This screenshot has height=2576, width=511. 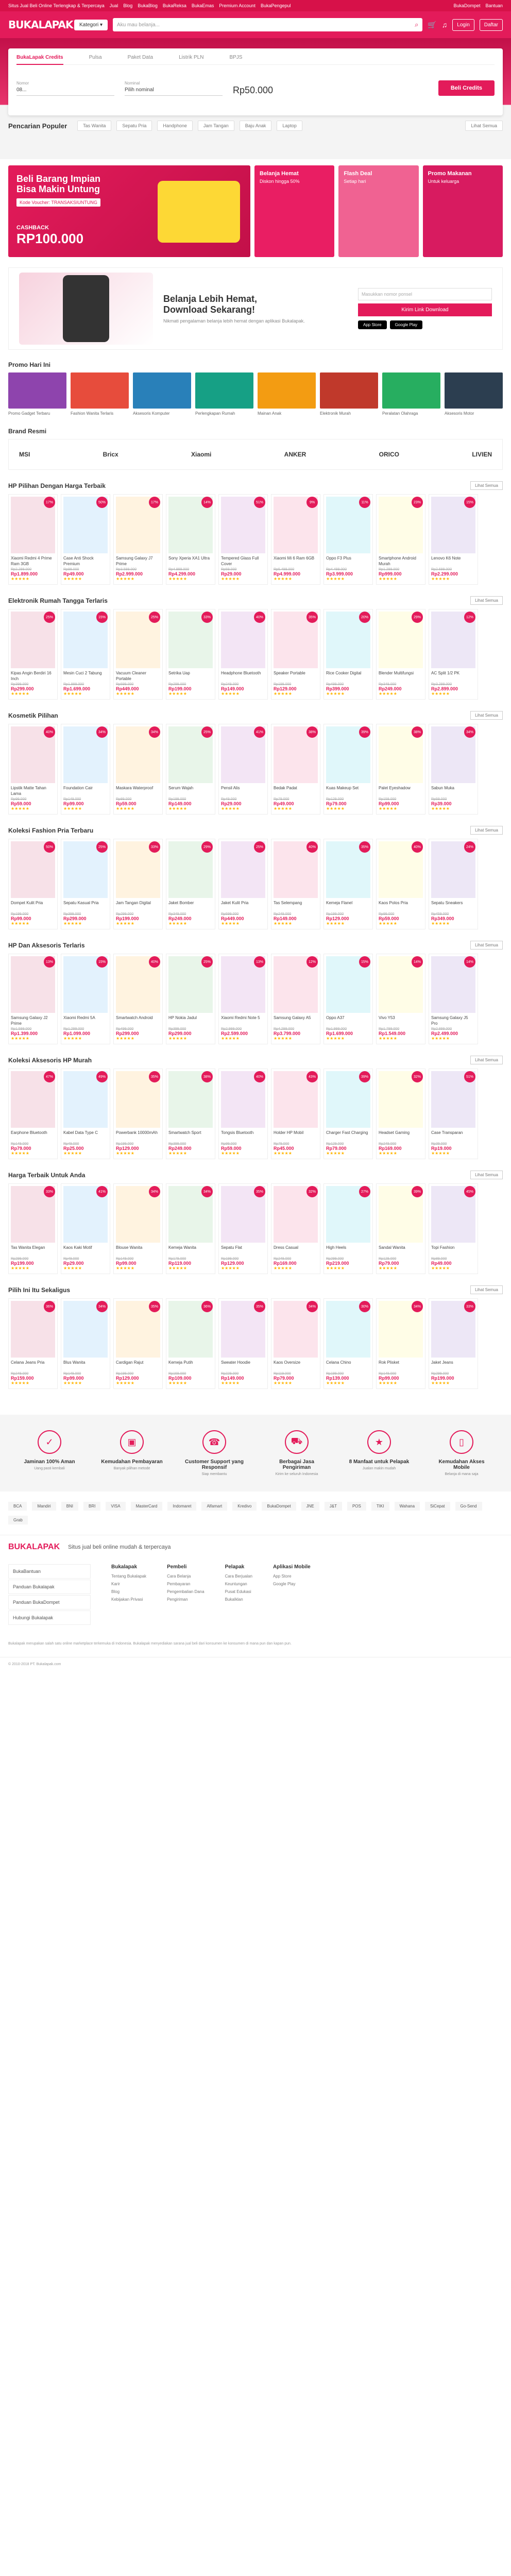 What do you see at coordinates (85, 1343) in the screenshot?
I see `product-card: 34% Blus Wanita Rp149.000 Rp99.000 ★★★★★` at bounding box center [85, 1343].